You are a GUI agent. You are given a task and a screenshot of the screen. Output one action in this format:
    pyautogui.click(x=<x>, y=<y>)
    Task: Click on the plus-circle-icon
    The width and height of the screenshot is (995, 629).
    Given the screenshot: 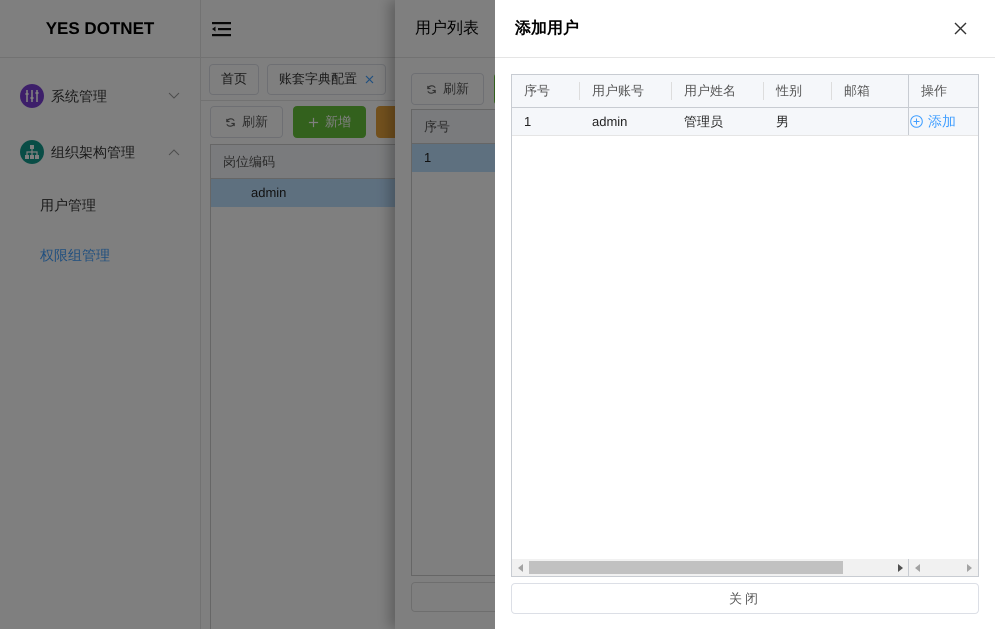 What is the action you would take?
    pyautogui.click(x=916, y=121)
    